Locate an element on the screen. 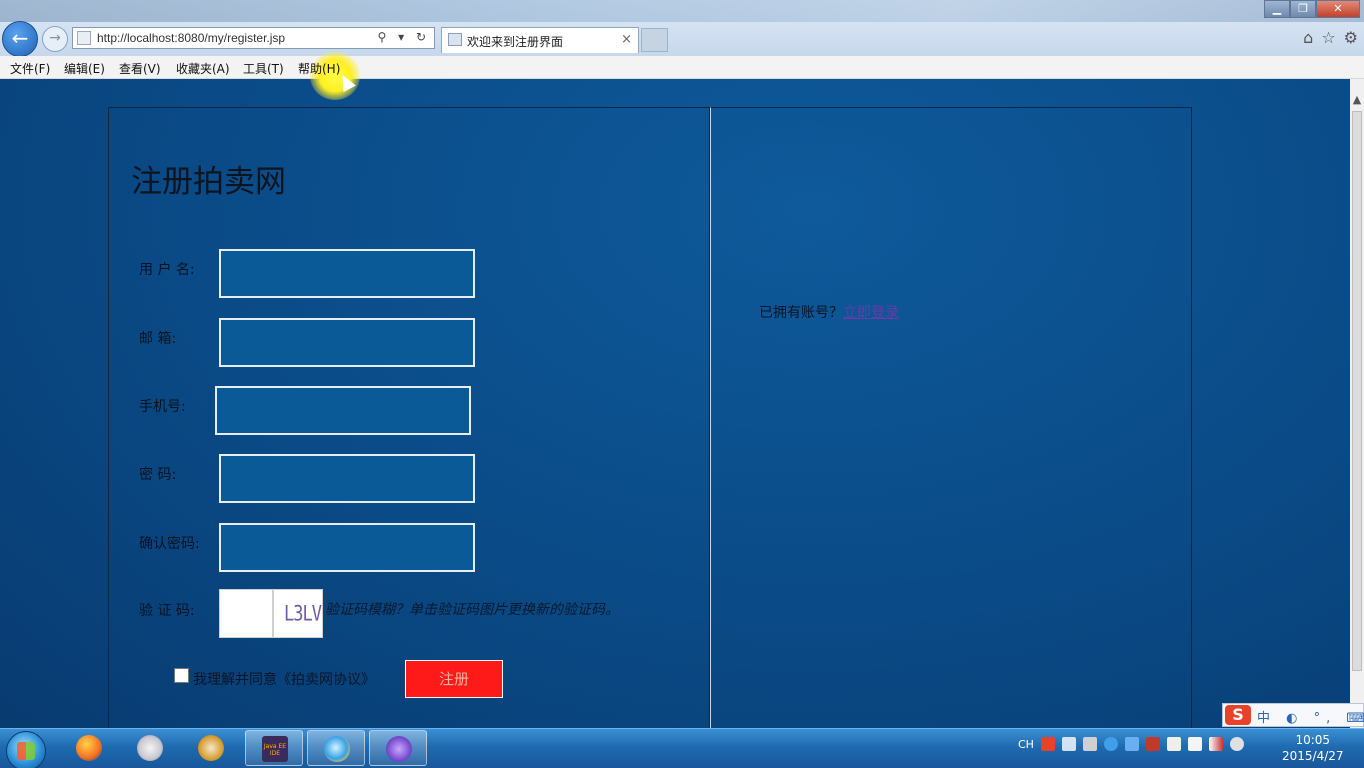 Image resolution: width=1364 pixels, height=768 pixels. email-input is located at coordinates (347, 342).